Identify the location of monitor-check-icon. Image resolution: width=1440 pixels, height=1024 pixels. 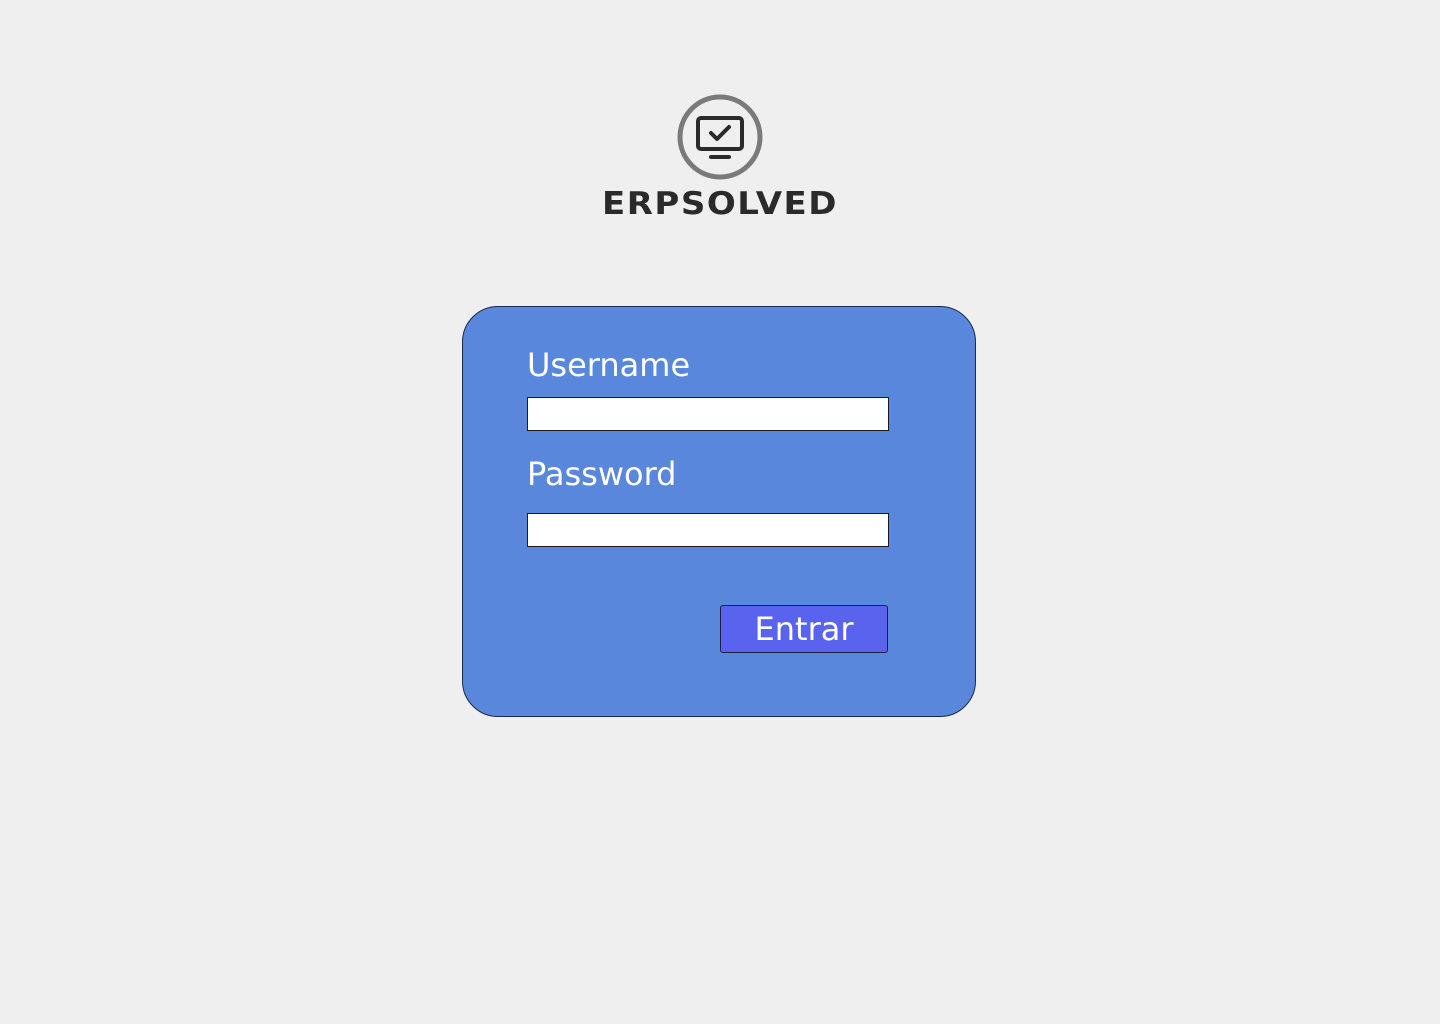
(720, 137).